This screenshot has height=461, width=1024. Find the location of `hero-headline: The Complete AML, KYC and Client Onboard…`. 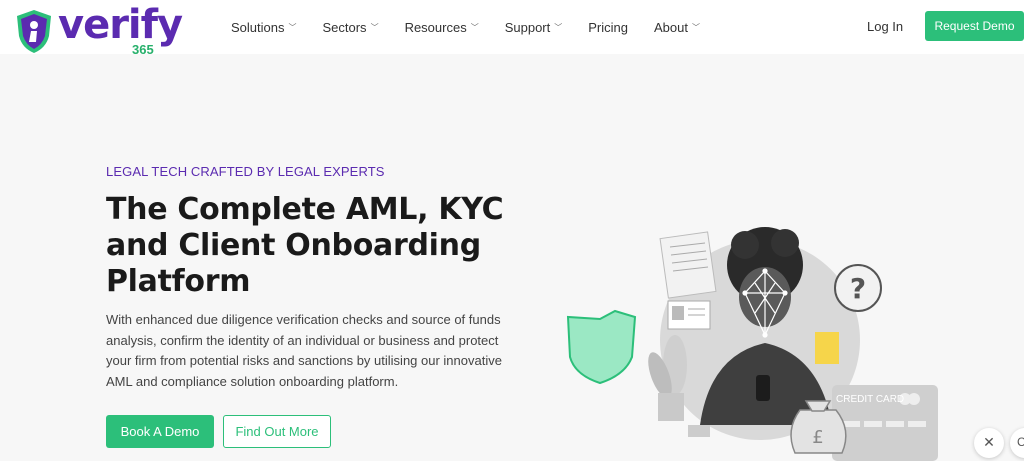

hero-headline: The Complete AML, KYC and Client Onboard… is located at coordinates (305, 245).